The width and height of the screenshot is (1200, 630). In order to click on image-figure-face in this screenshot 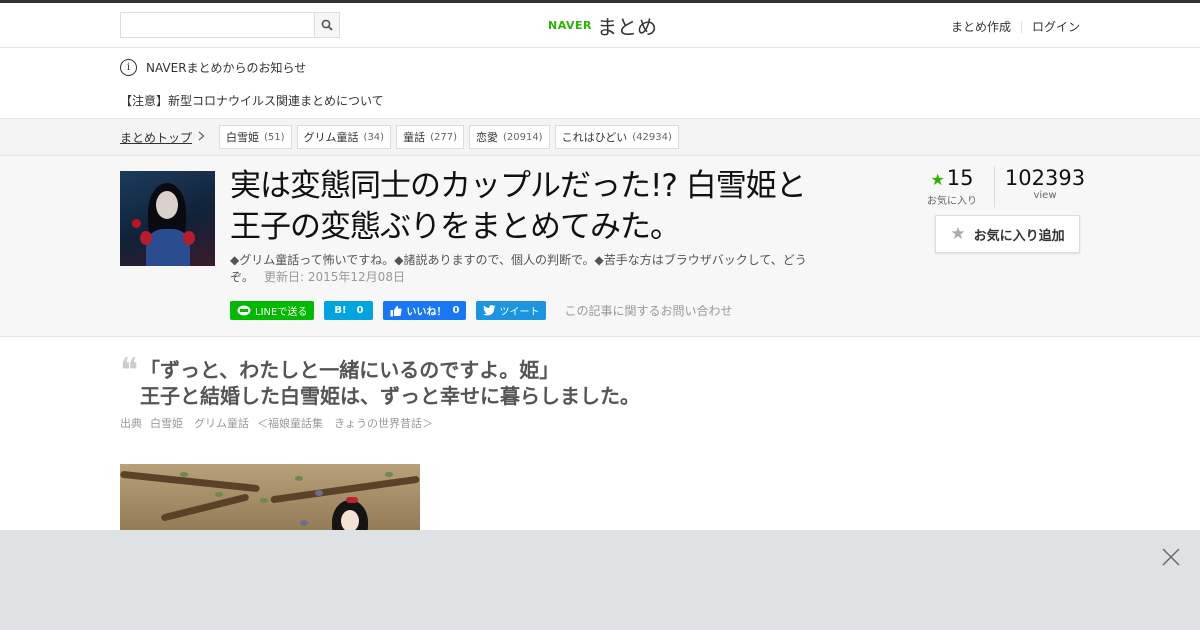, I will do `click(350, 521)`.